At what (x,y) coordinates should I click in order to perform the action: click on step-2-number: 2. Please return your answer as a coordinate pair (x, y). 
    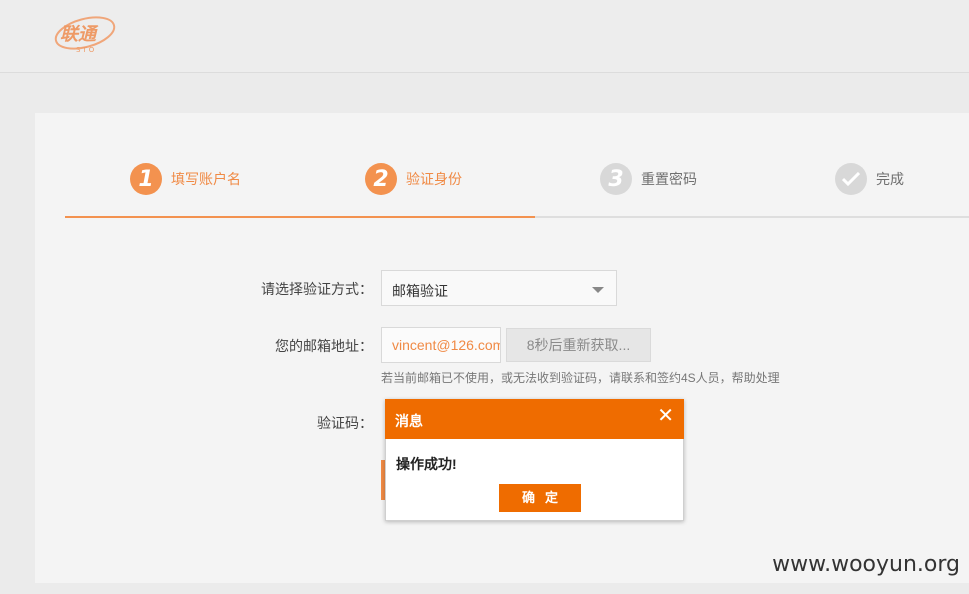
    Looking at the image, I should click on (381, 179).